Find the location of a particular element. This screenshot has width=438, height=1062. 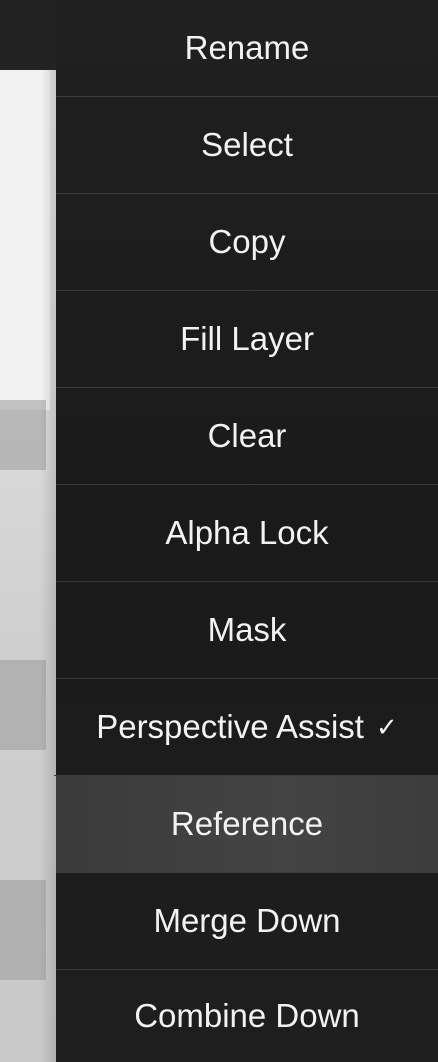

menu-item-fill-layer: Fill Layer is located at coordinates (247, 339).